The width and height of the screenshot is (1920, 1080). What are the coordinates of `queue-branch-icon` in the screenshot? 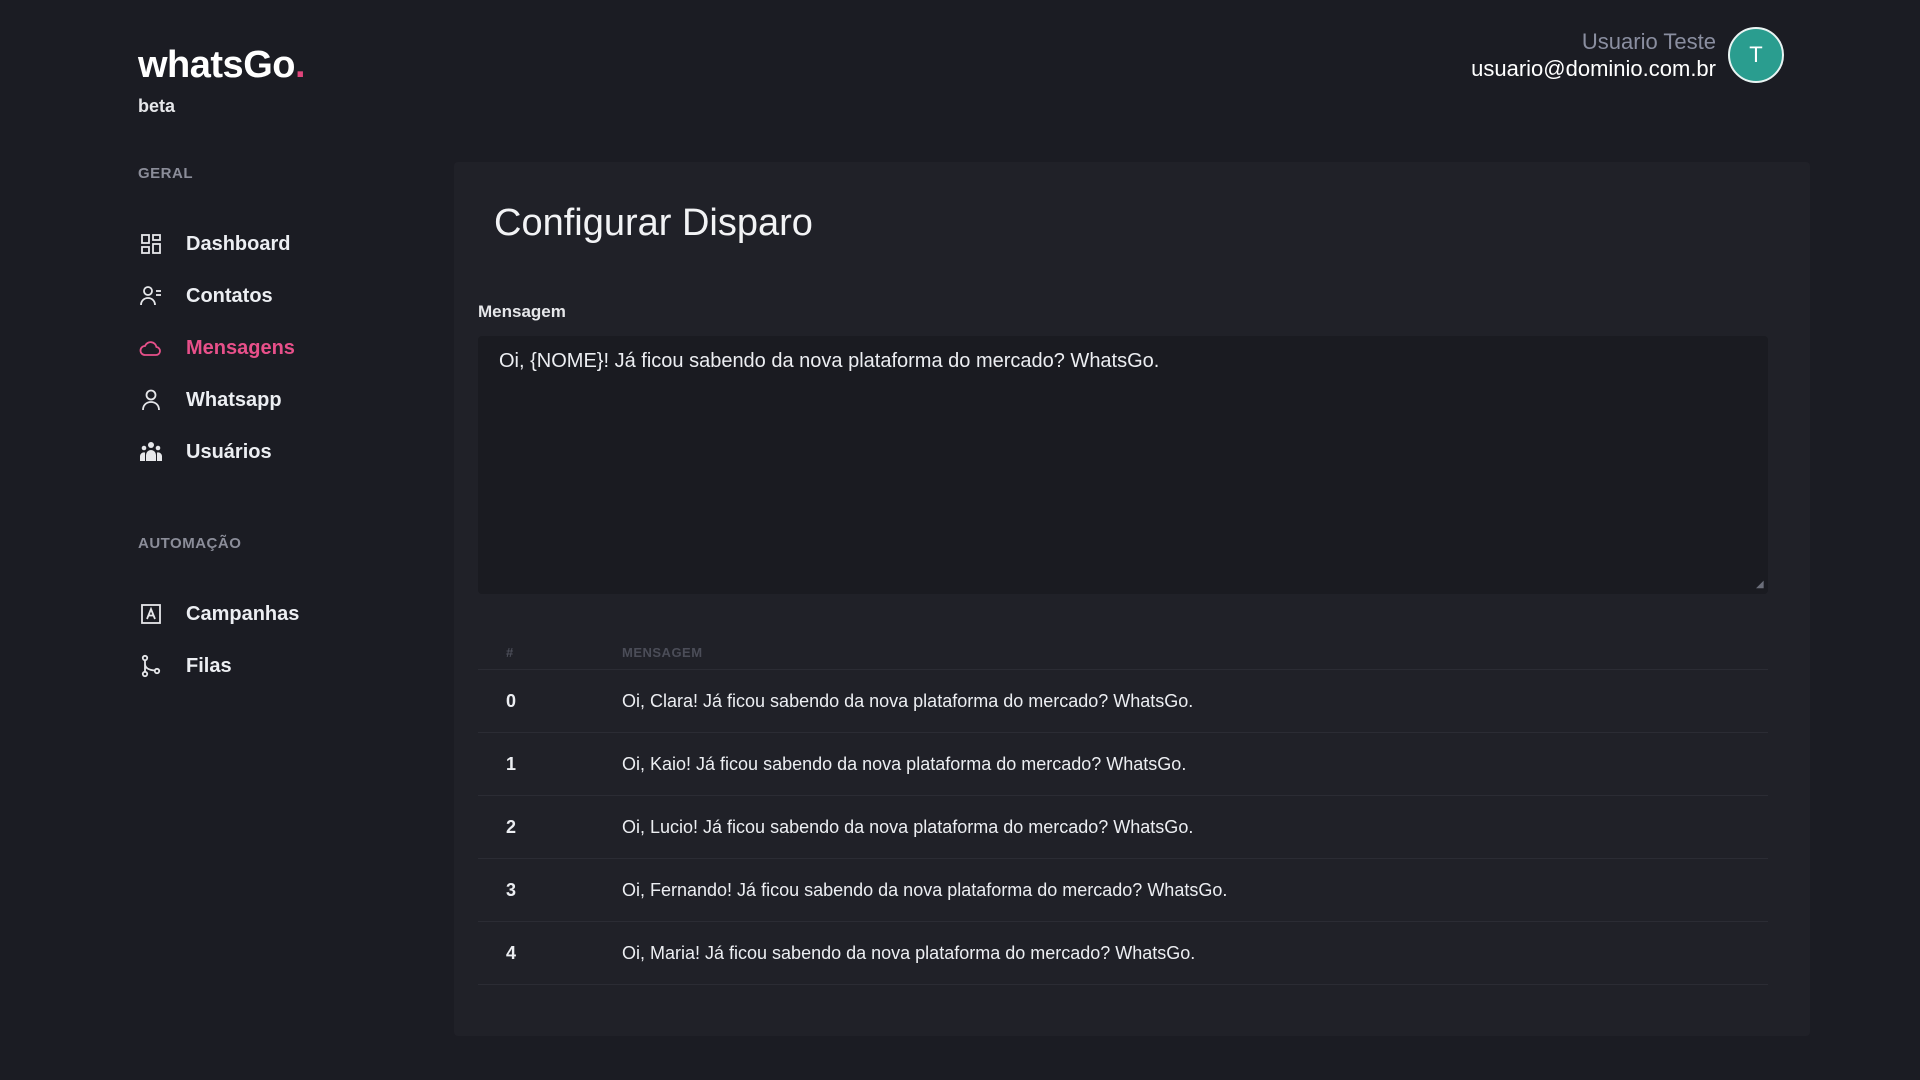 It's located at (151, 666).